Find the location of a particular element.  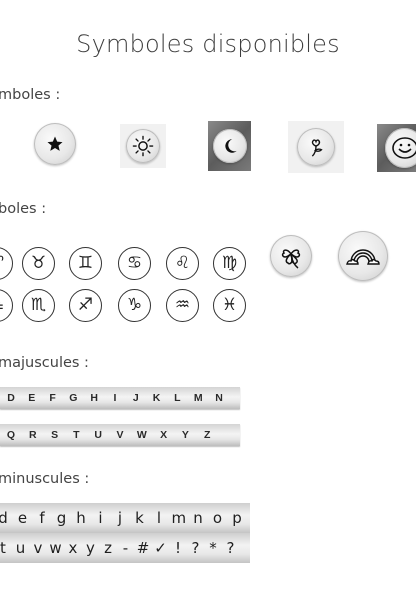

stamp-letter: H is located at coordinates (94, 398).